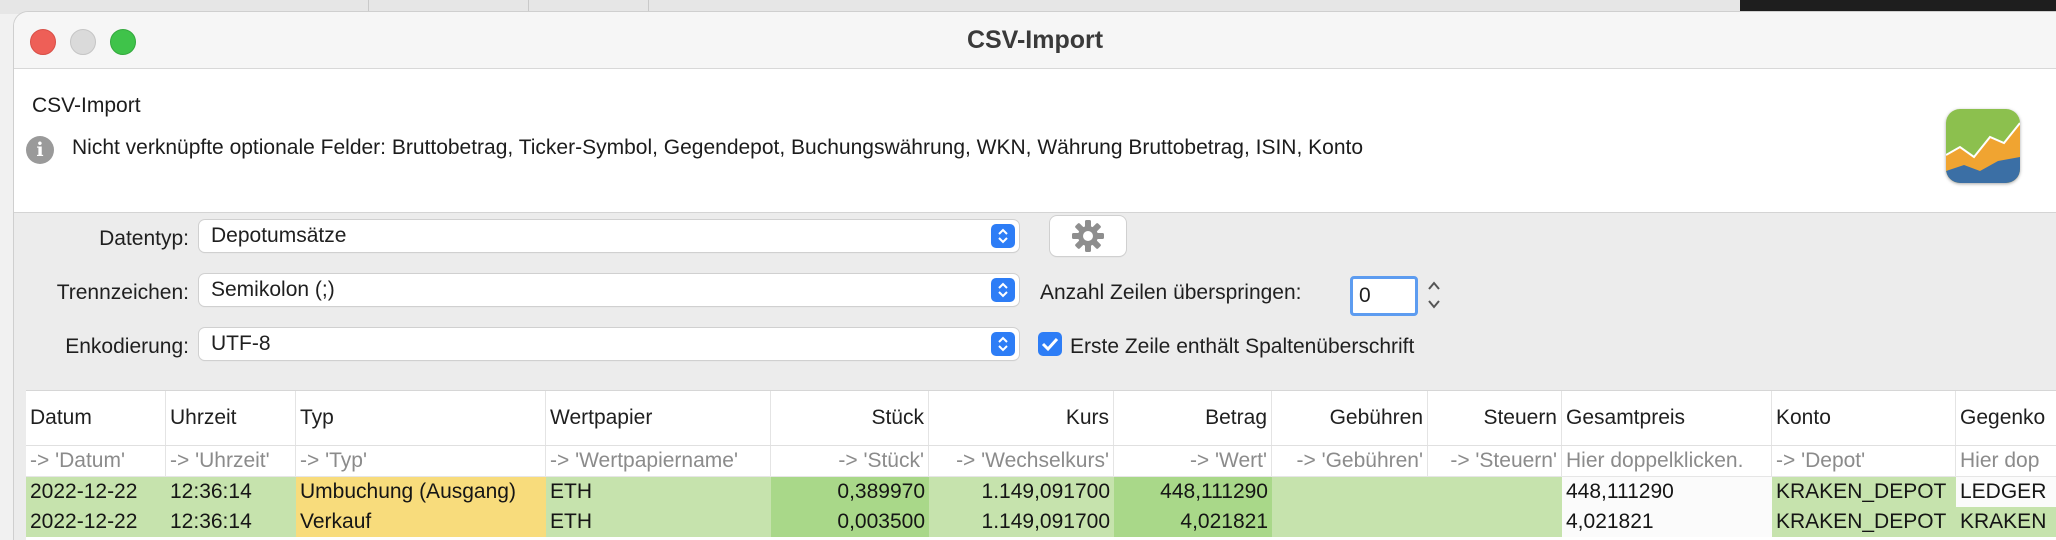 Image resolution: width=2056 pixels, height=540 pixels. What do you see at coordinates (1242, 346) in the screenshot?
I see `header-row-label: Erste Zeile enthält Spaltenüberschrift` at bounding box center [1242, 346].